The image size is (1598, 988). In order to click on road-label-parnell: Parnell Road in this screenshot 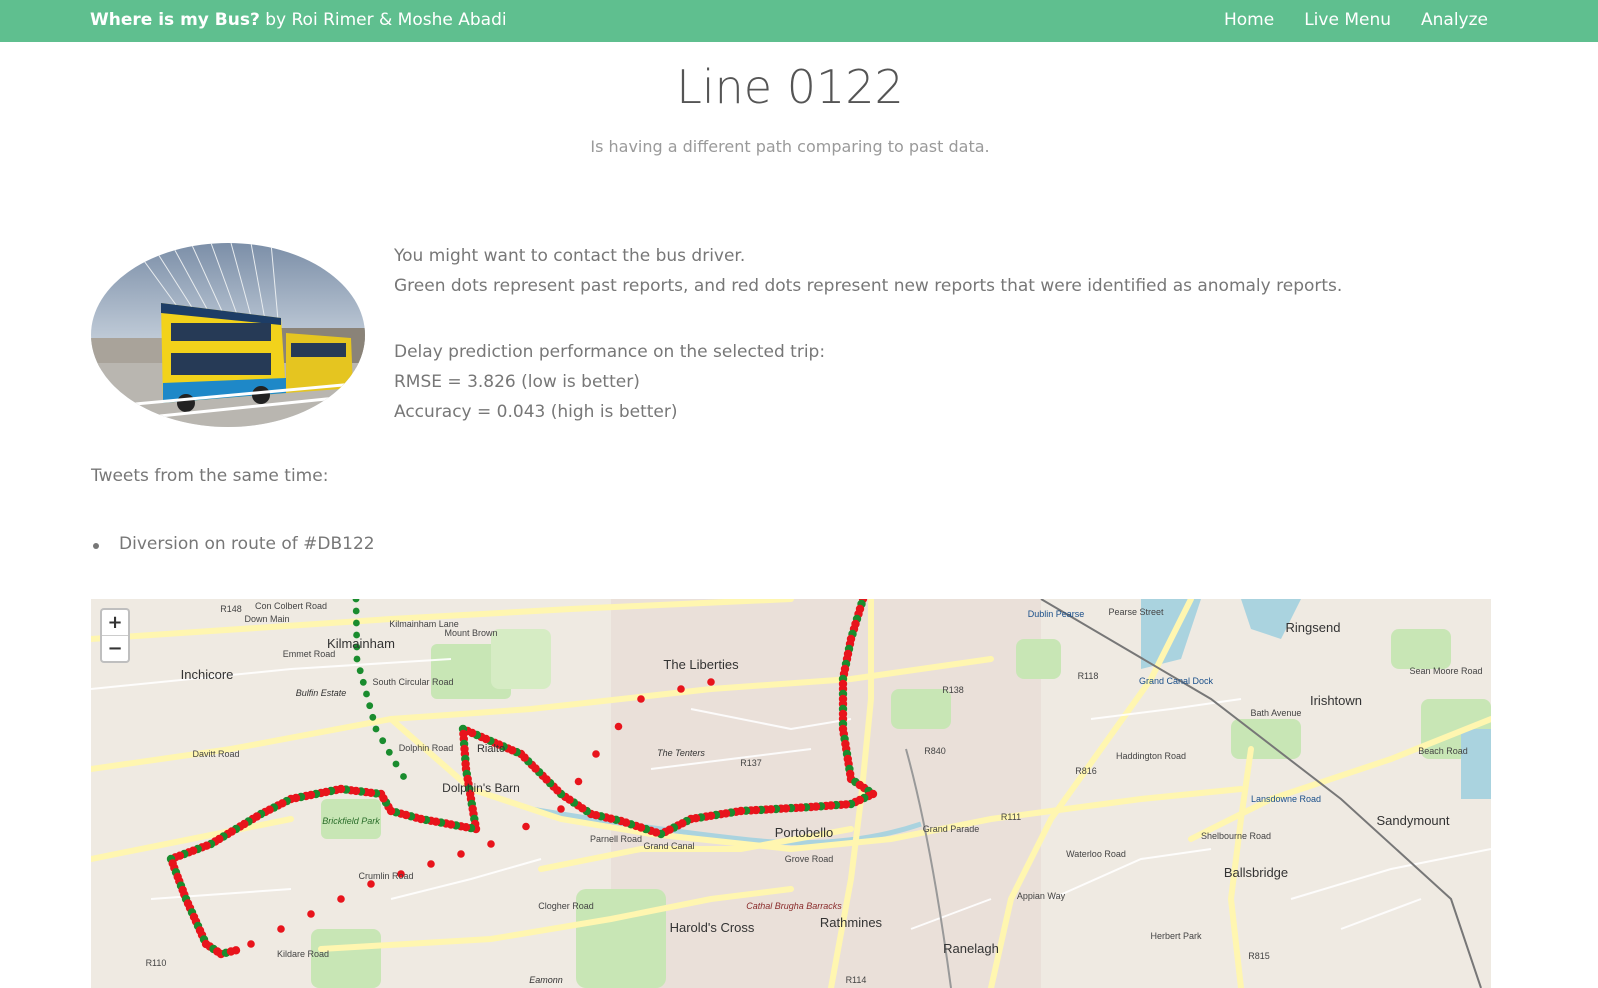, I will do `click(616, 839)`.